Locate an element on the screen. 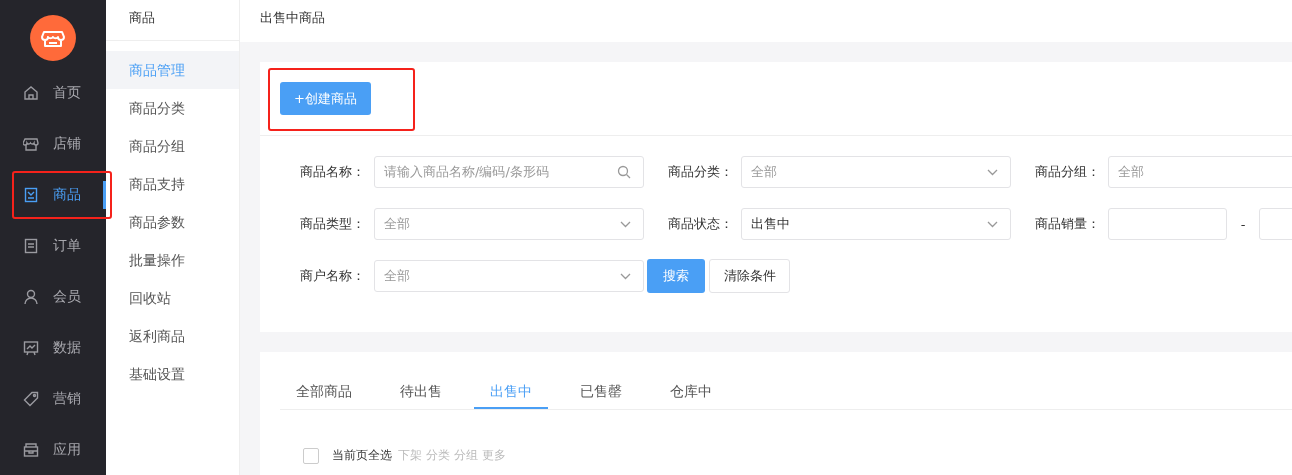 This screenshot has height=475, width=1292. submenu-item: 返利商品 is located at coordinates (172, 336).